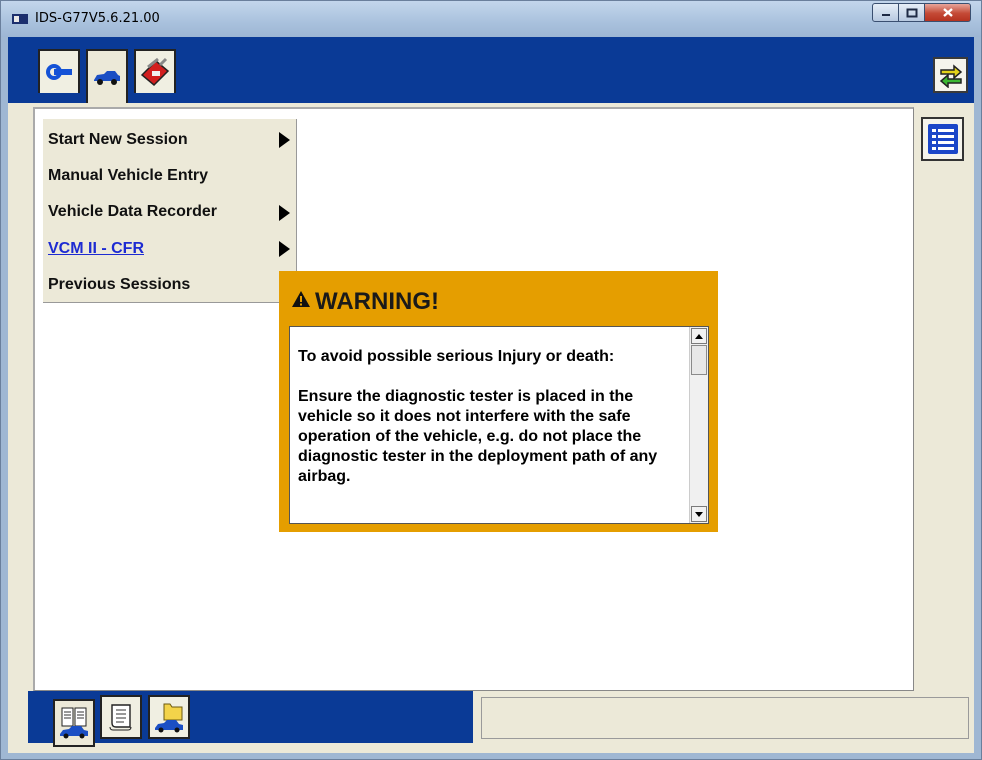  I want to click on menu-item-previous-sessions: Previous Sessions, so click(119, 285).